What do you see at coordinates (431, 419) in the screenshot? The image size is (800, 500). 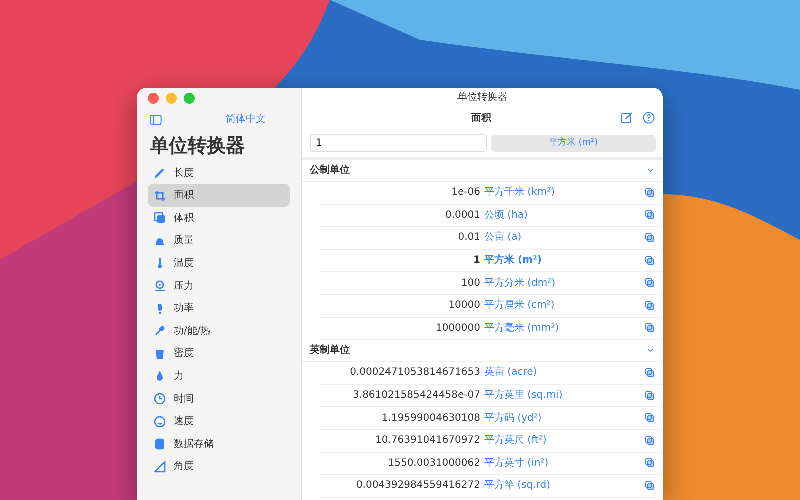 I see `unit-value: 1.19599004630108` at bounding box center [431, 419].